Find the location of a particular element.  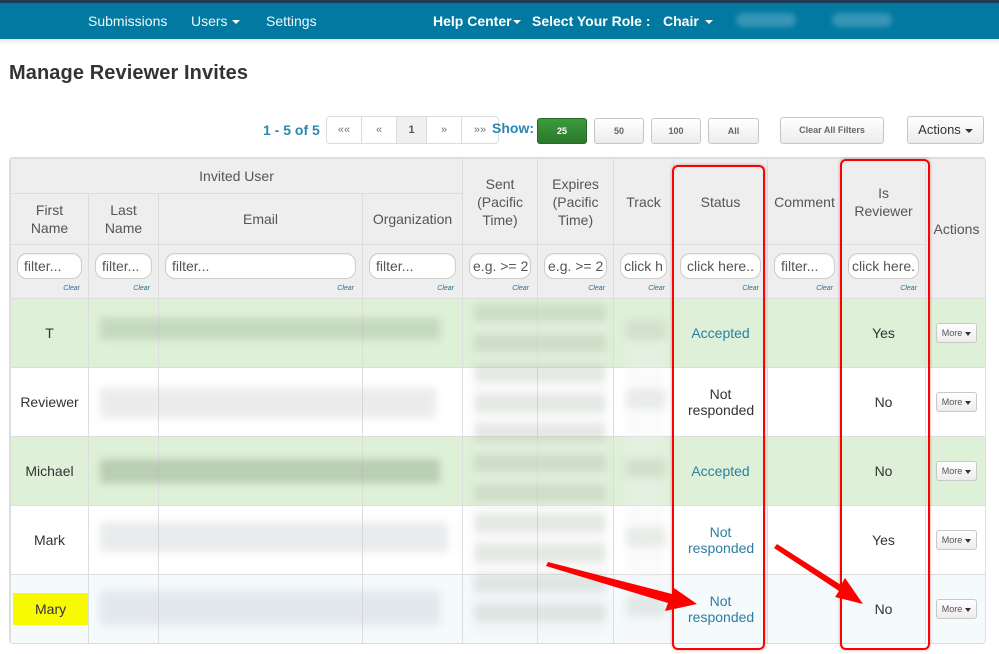

show-label: Show: is located at coordinates (513, 128).